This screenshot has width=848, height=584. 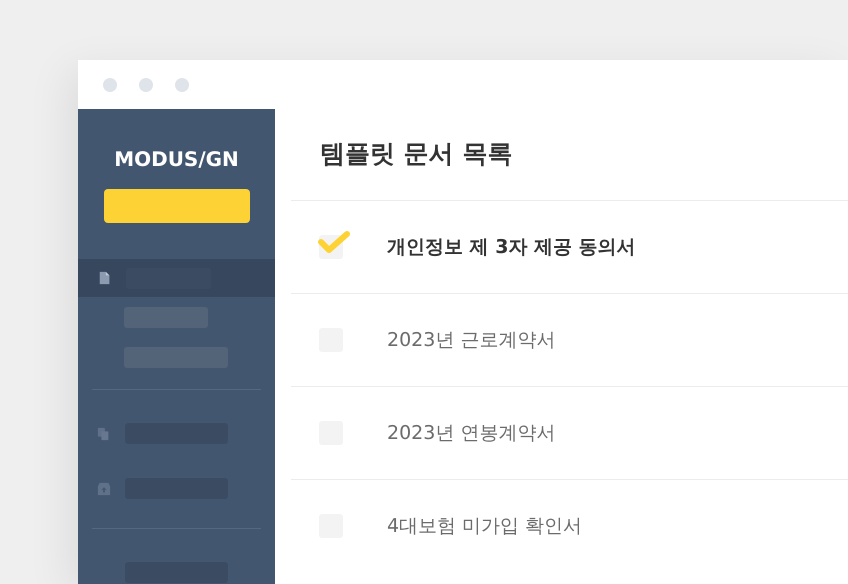 What do you see at coordinates (471, 340) in the screenshot?
I see `document-name: 2023년 근로계약서` at bounding box center [471, 340].